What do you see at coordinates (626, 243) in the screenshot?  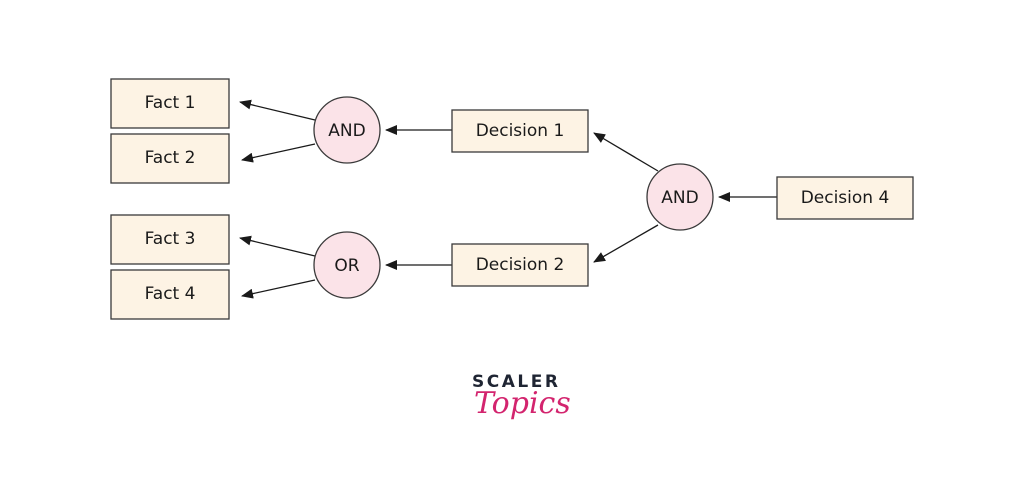 I see `edge-and-to-decision2` at bounding box center [626, 243].